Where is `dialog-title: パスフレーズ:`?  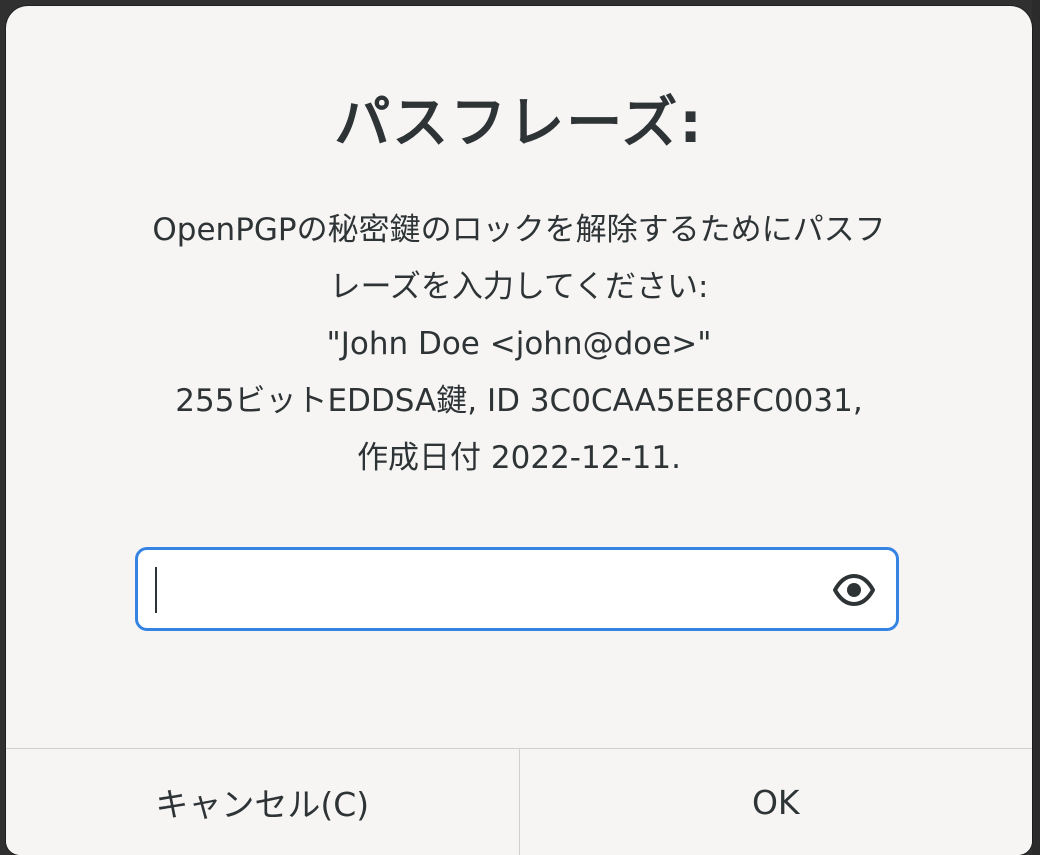
dialog-title: パスフレーズ: is located at coordinates (519, 123).